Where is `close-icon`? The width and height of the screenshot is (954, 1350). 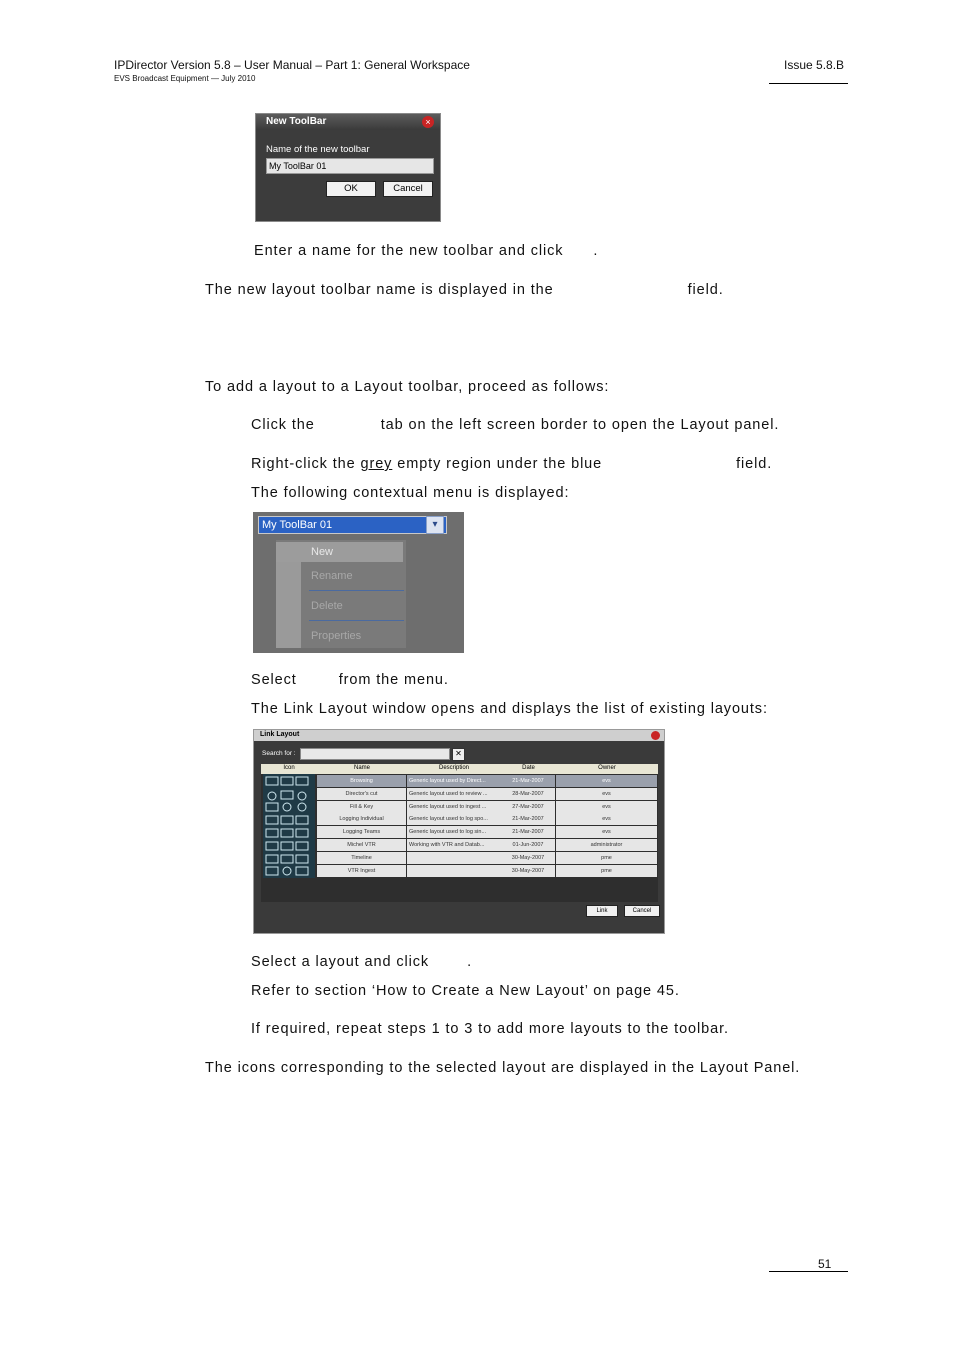
close-icon is located at coordinates (655, 735).